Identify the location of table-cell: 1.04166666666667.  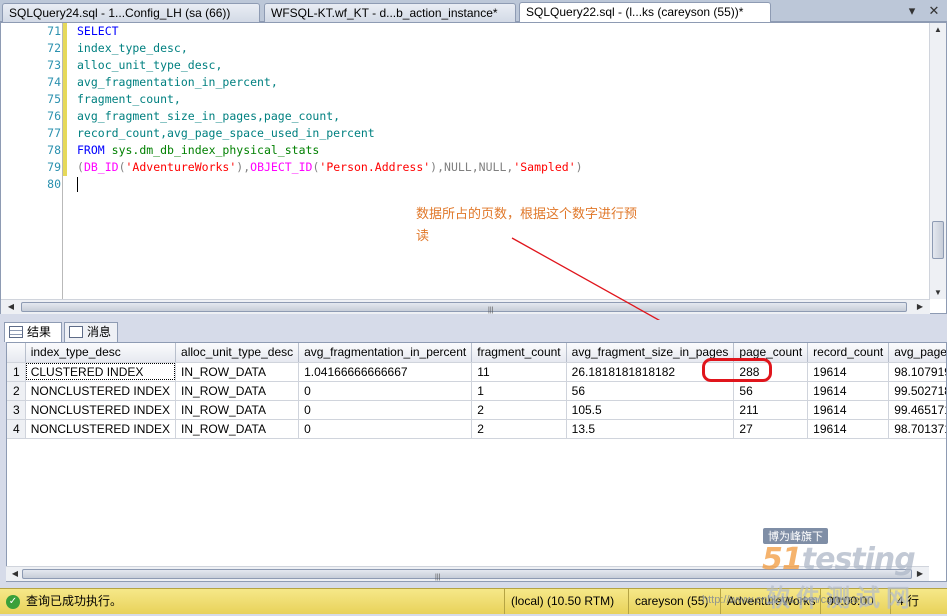
(385, 372).